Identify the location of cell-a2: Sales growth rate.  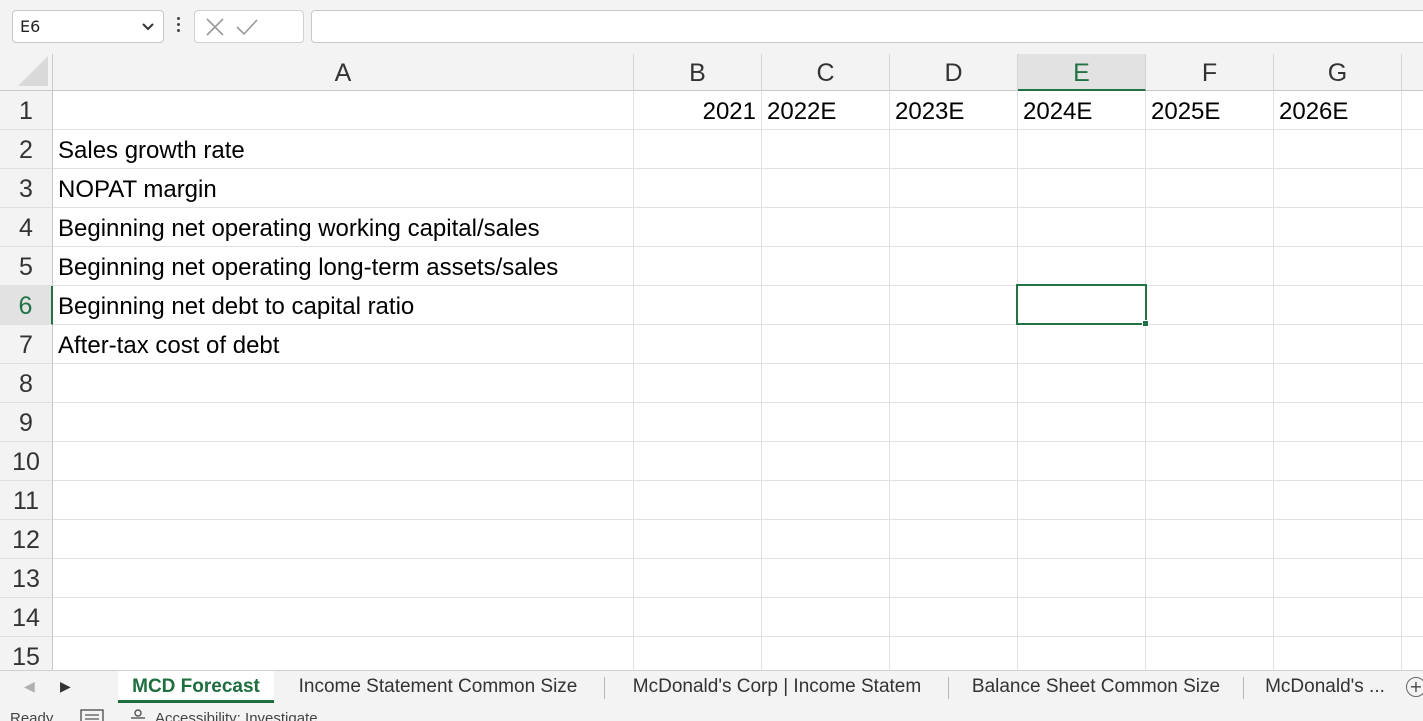
(343, 149).